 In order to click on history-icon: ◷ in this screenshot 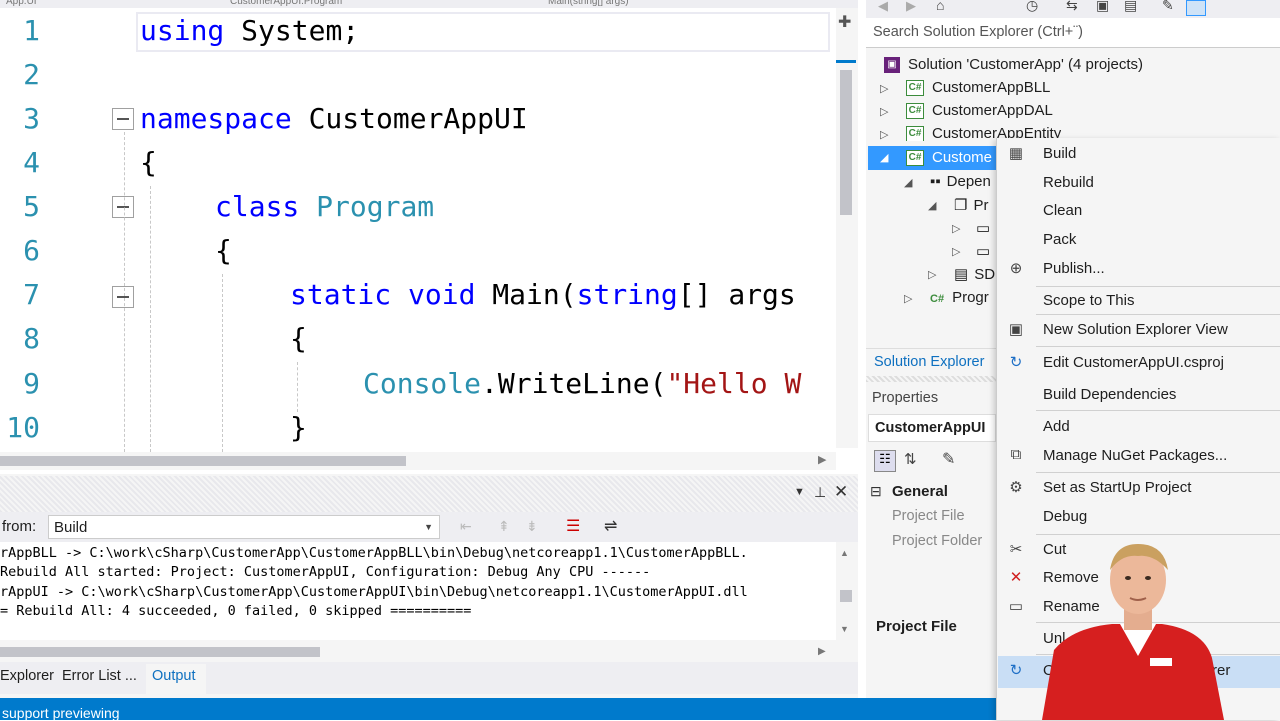, I will do `click(1032, 7)`.